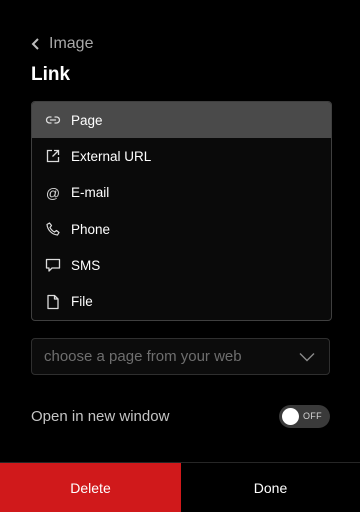 The width and height of the screenshot is (360, 512). What do you see at coordinates (270, 487) in the screenshot?
I see `done-button: Done` at bounding box center [270, 487].